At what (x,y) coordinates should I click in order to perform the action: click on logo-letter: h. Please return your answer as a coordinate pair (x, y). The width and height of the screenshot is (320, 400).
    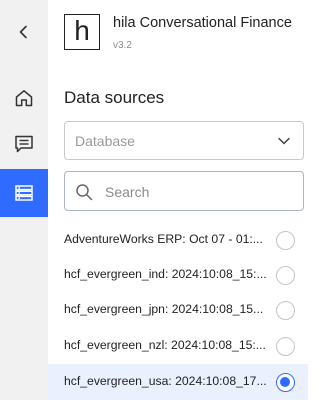
    Looking at the image, I should click on (82, 30).